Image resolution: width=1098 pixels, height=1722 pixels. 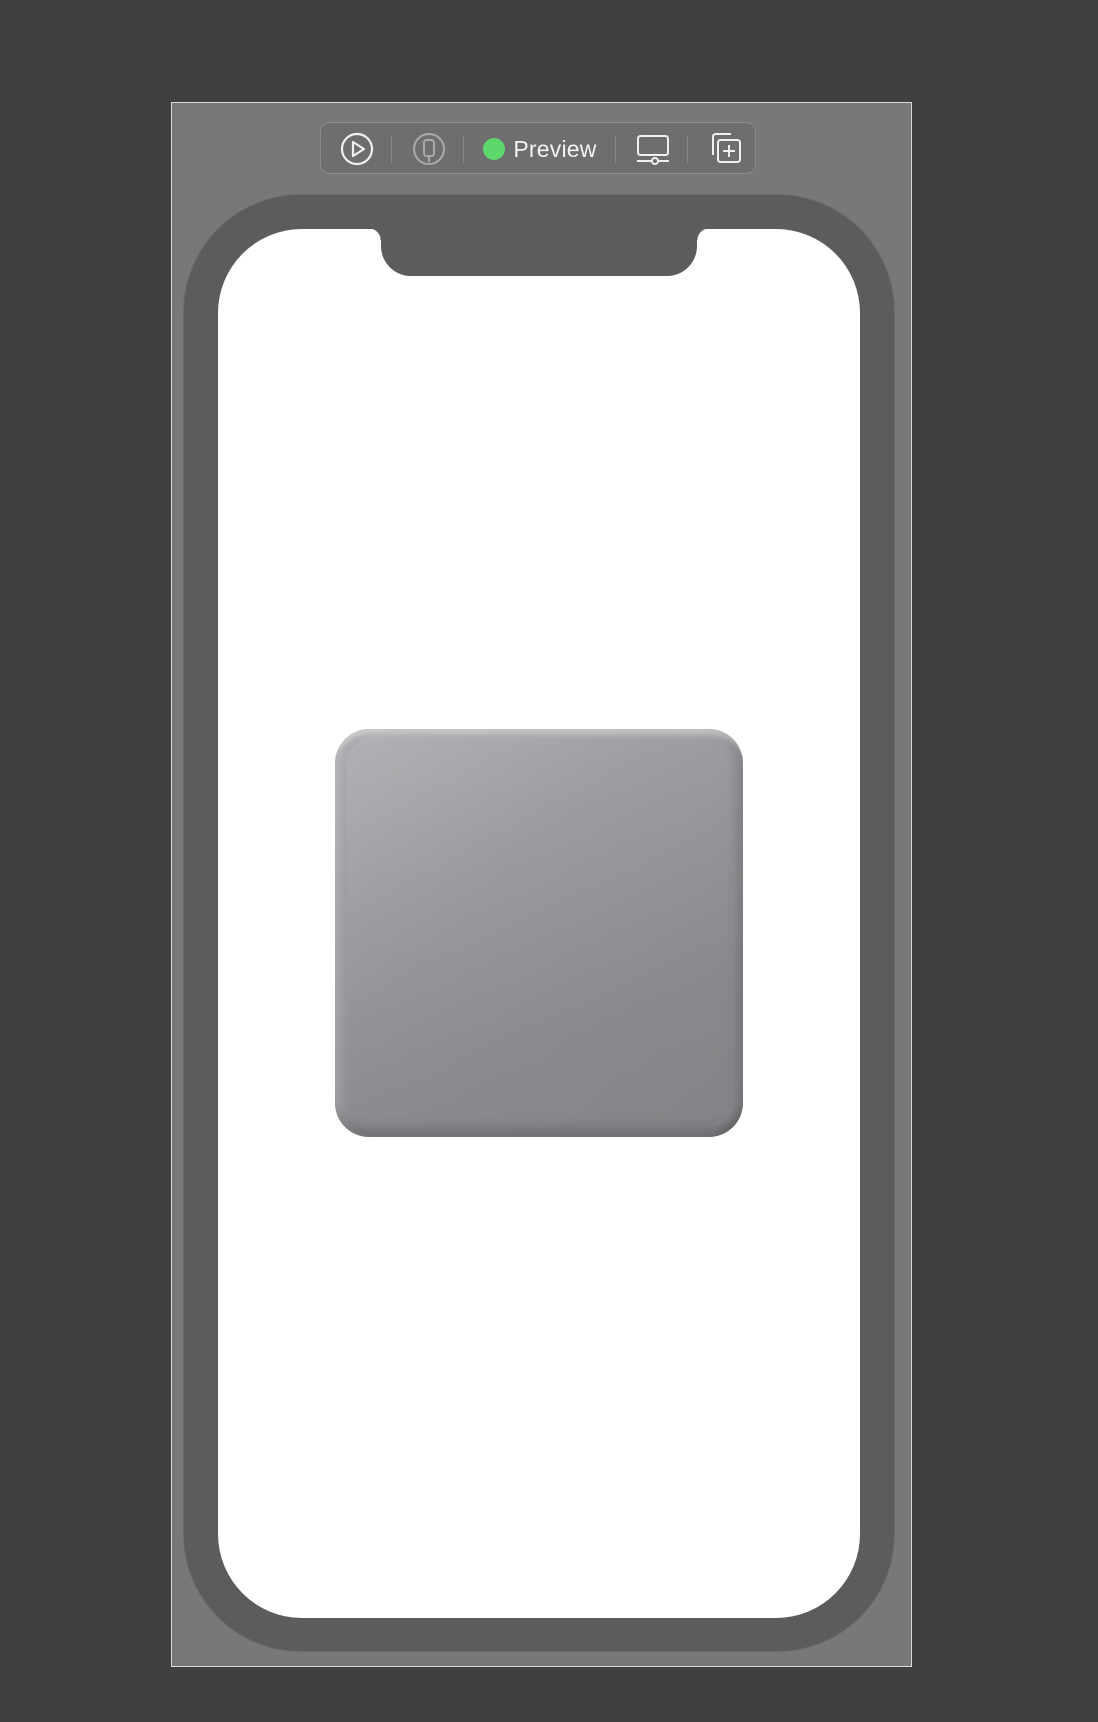 I want to click on preview-toolbar: Preview, so click(x=538, y=148).